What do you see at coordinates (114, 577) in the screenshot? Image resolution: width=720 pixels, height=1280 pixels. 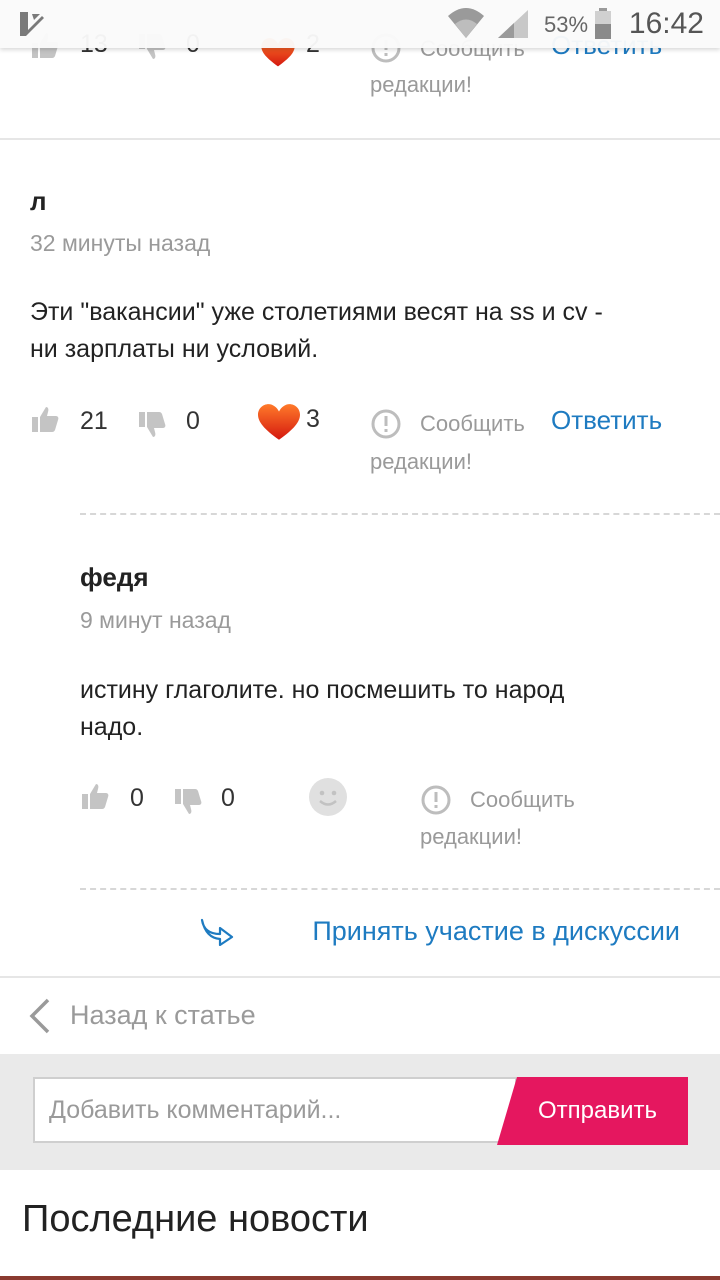 I see `comment-author: федя` at bounding box center [114, 577].